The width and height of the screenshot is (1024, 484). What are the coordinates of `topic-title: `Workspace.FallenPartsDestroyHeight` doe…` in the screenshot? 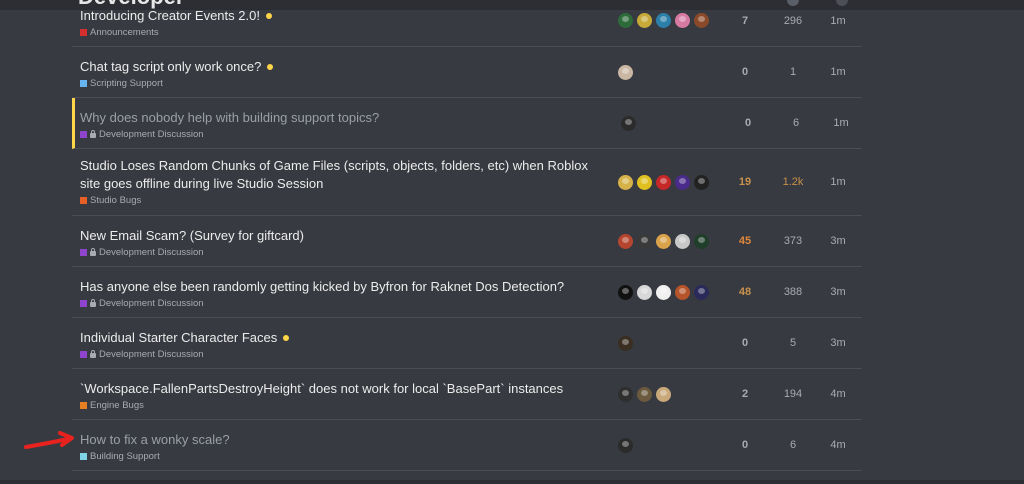 It's located at (321, 388).